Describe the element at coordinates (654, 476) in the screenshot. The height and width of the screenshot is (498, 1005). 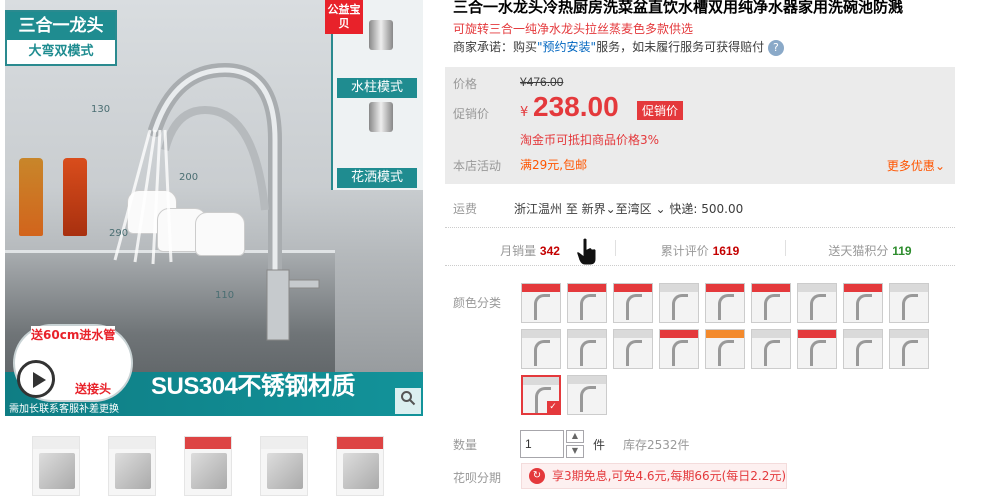
I see `installment-option: 享3期免息,可免4.6元,每期66元(每日2.2元)` at that location.